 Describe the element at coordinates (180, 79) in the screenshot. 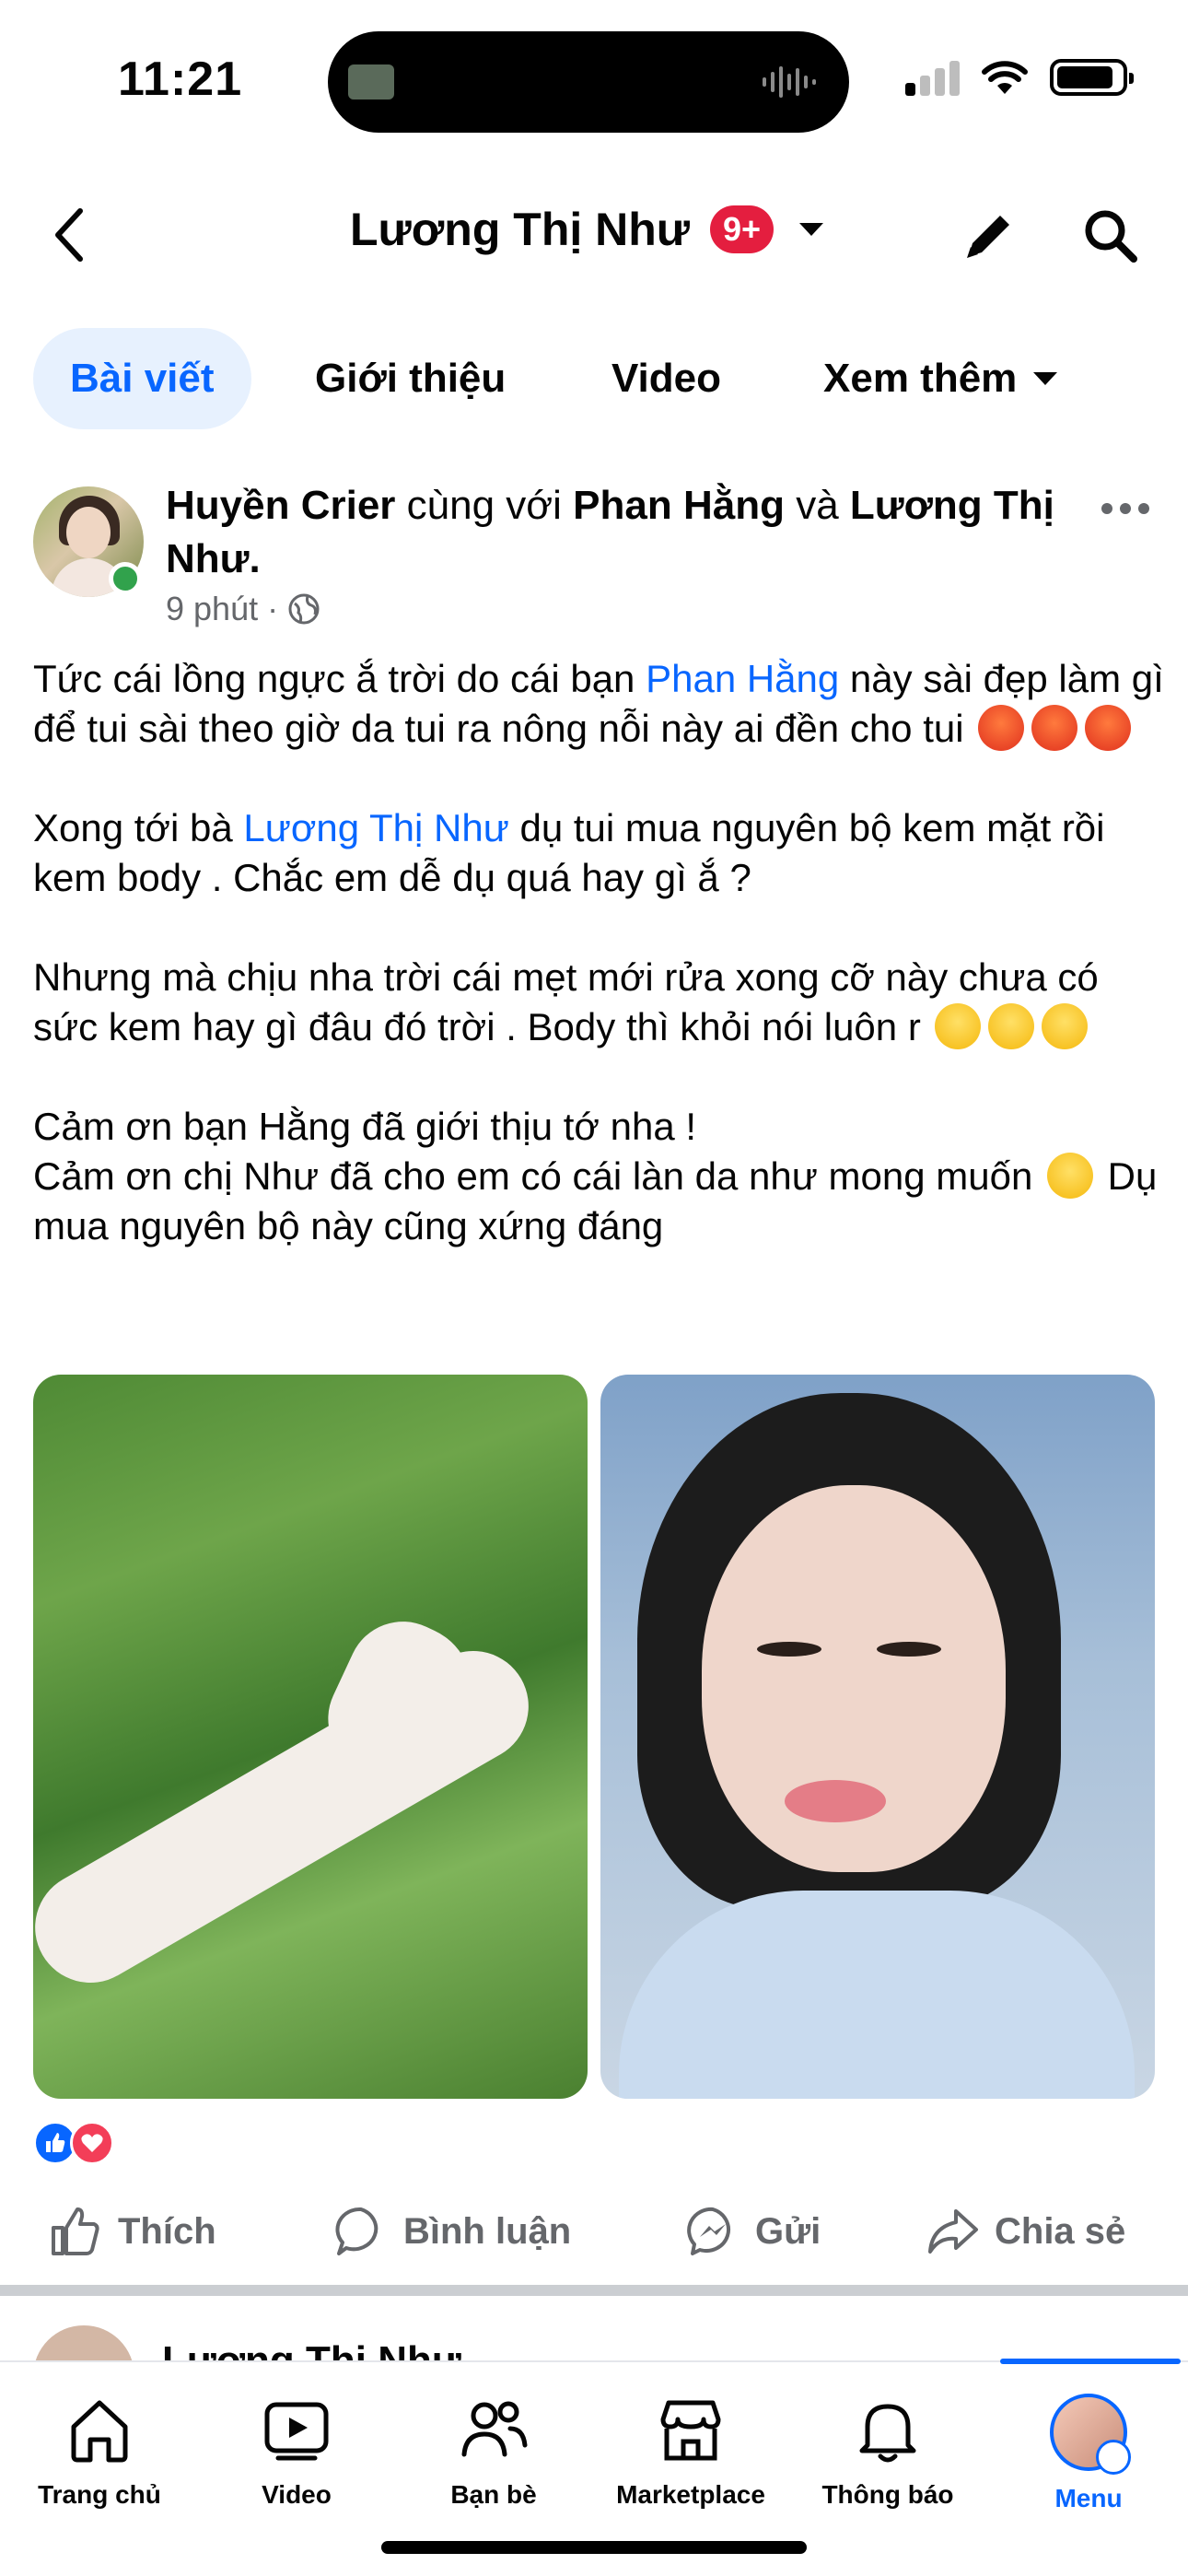

I see `status-time: 11:21` at that location.